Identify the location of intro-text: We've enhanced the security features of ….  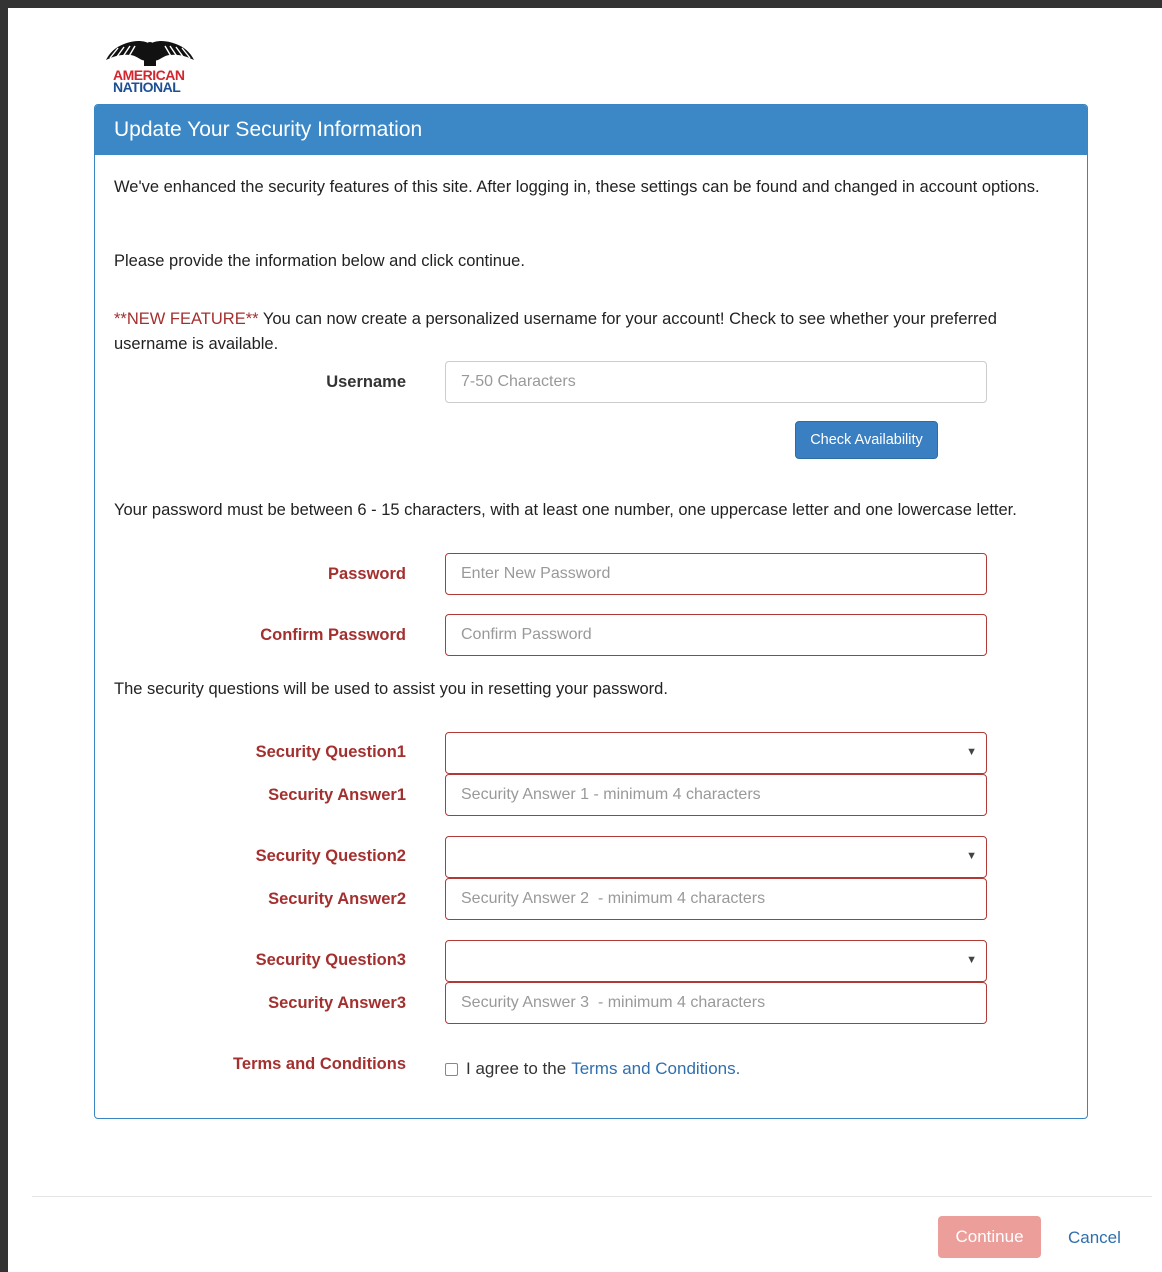
(577, 187).